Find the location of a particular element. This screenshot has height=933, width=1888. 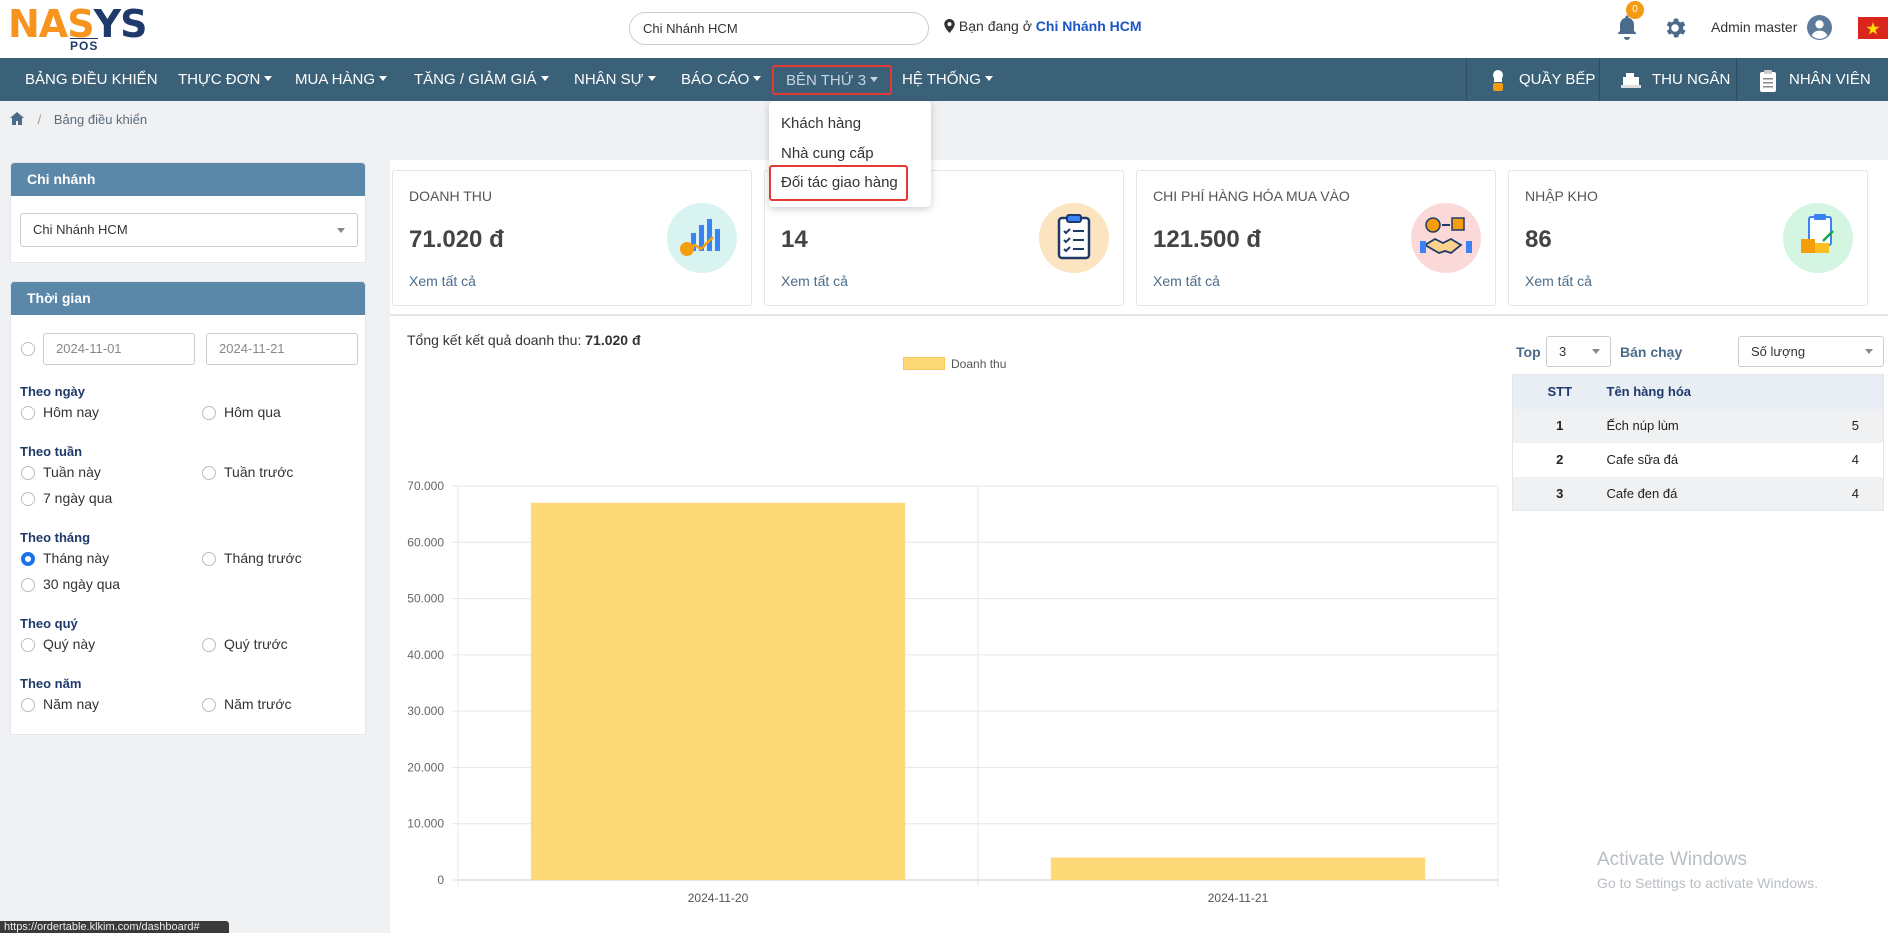

label-last-quarter: Quý trước is located at coordinates (256, 644).